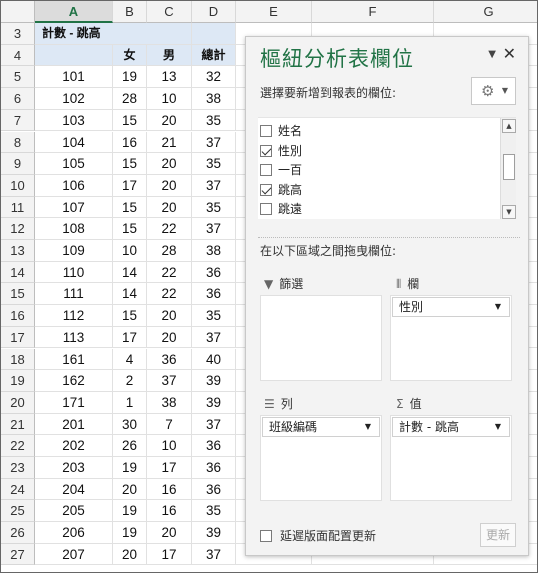  I want to click on field-list-scrollbar: ▲ ▼, so click(508, 168).